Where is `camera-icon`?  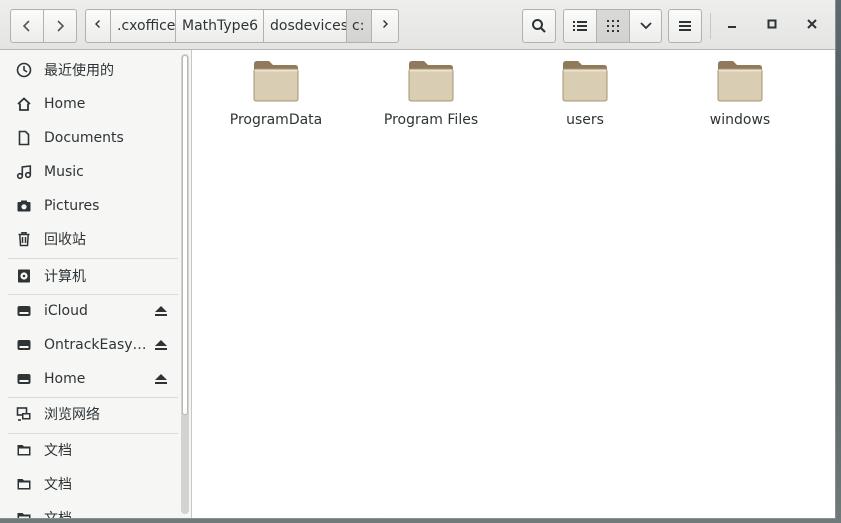 camera-icon is located at coordinates (24, 206).